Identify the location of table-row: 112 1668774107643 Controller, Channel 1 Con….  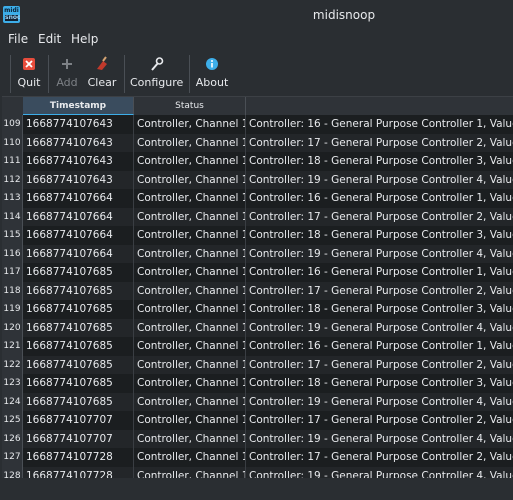
(257, 179).